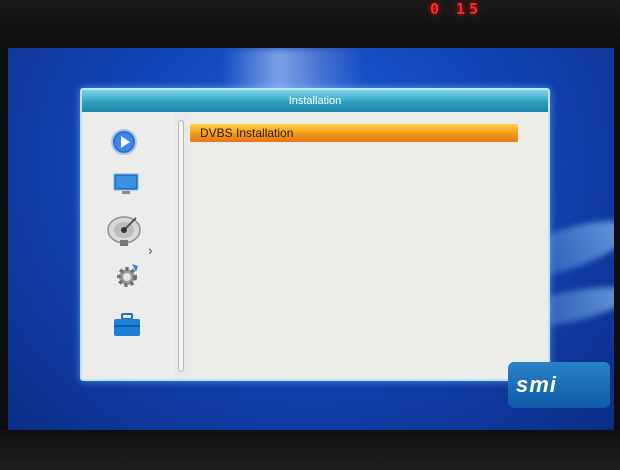 Image resolution: width=620 pixels, height=470 pixels. I want to click on dialog-title: Installation, so click(315, 101).